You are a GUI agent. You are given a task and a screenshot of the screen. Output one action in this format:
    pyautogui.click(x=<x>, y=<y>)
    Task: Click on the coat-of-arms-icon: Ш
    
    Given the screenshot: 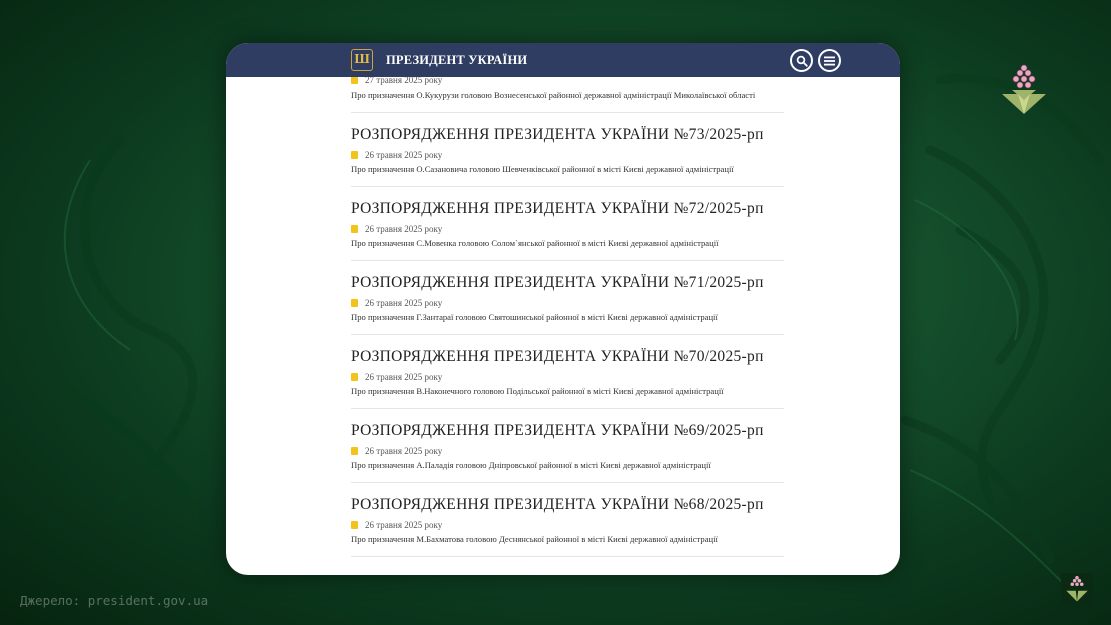 What is the action you would take?
    pyautogui.click(x=362, y=60)
    